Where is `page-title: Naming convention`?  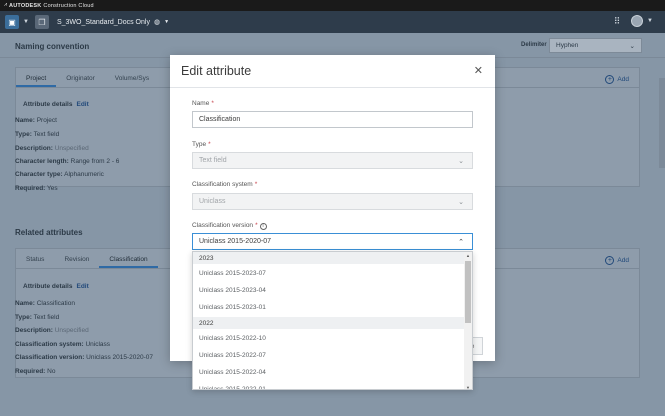
page-title: Naming convention is located at coordinates (52, 46).